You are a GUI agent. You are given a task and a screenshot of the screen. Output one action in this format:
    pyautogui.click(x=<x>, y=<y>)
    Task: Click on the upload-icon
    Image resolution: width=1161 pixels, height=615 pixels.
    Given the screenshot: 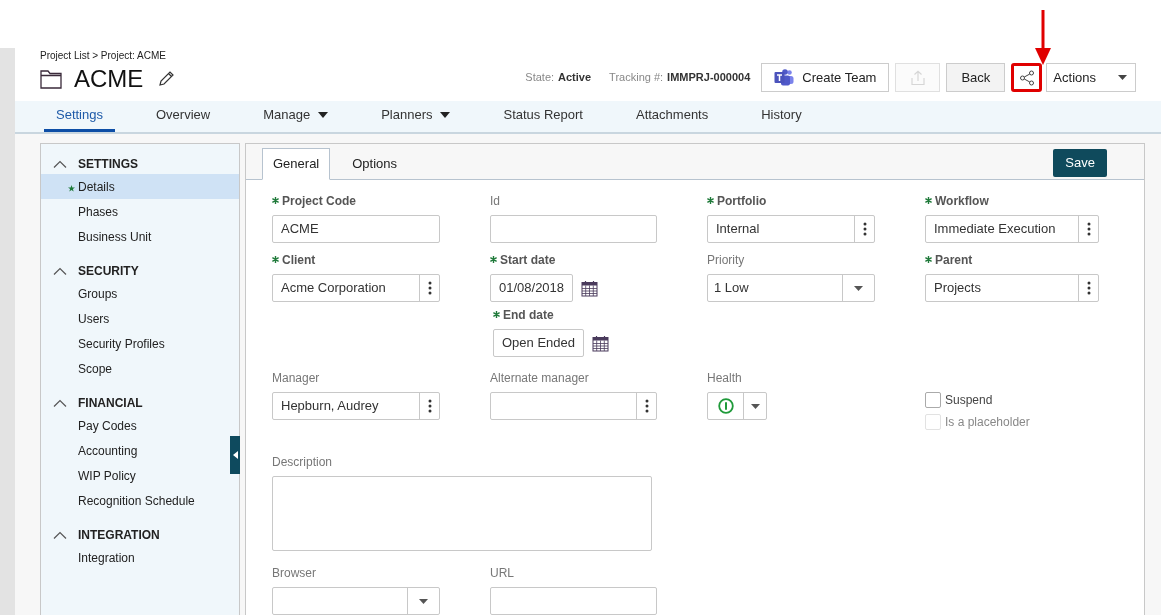 What is the action you would take?
    pyautogui.click(x=917, y=77)
    